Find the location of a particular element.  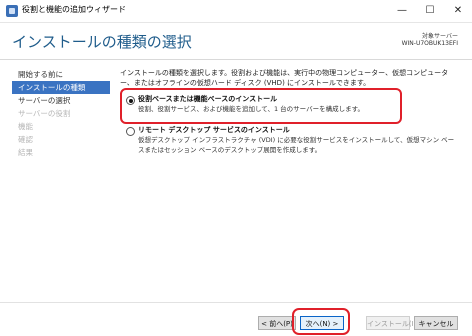

highlight-box-option is located at coordinates (261, 106).